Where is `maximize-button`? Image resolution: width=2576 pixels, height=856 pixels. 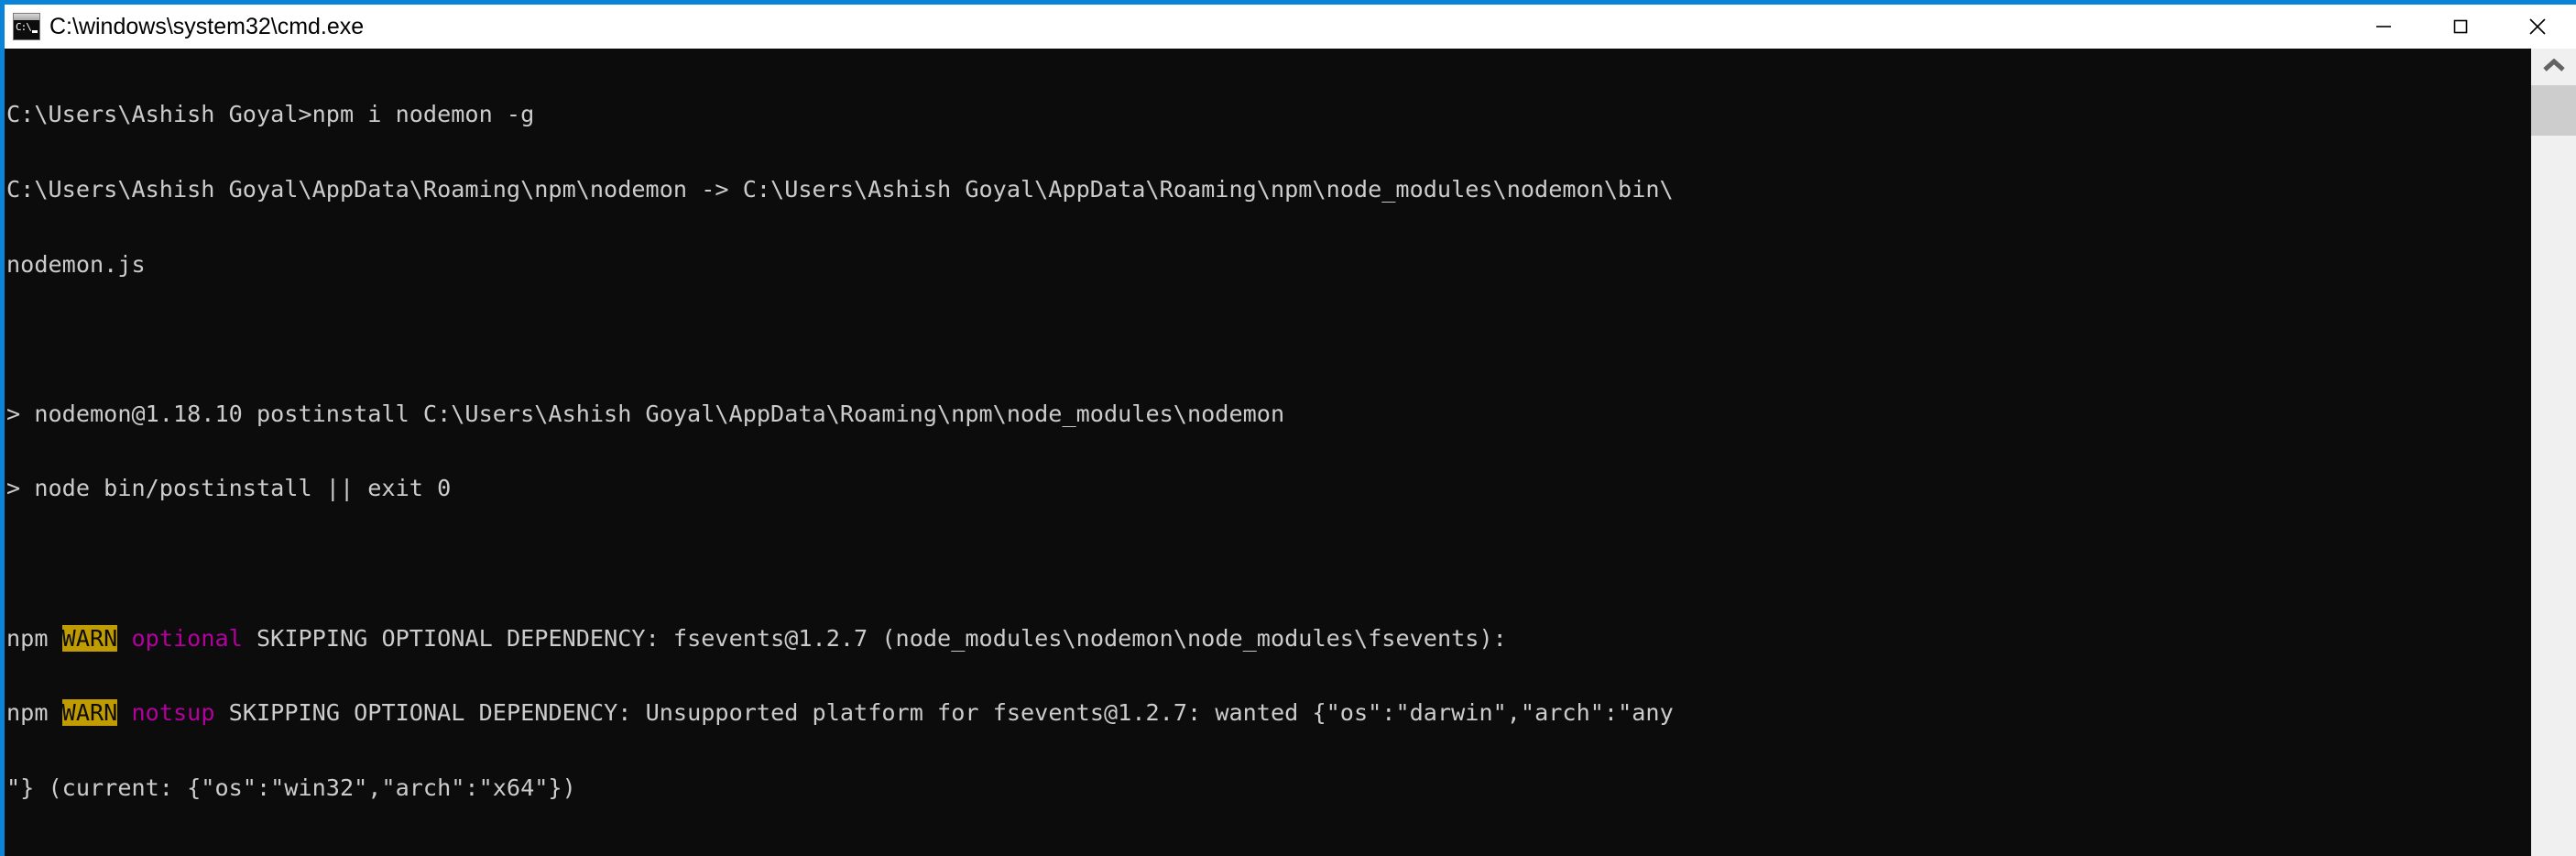 maximize-button is located at coordinates (2461, 27).